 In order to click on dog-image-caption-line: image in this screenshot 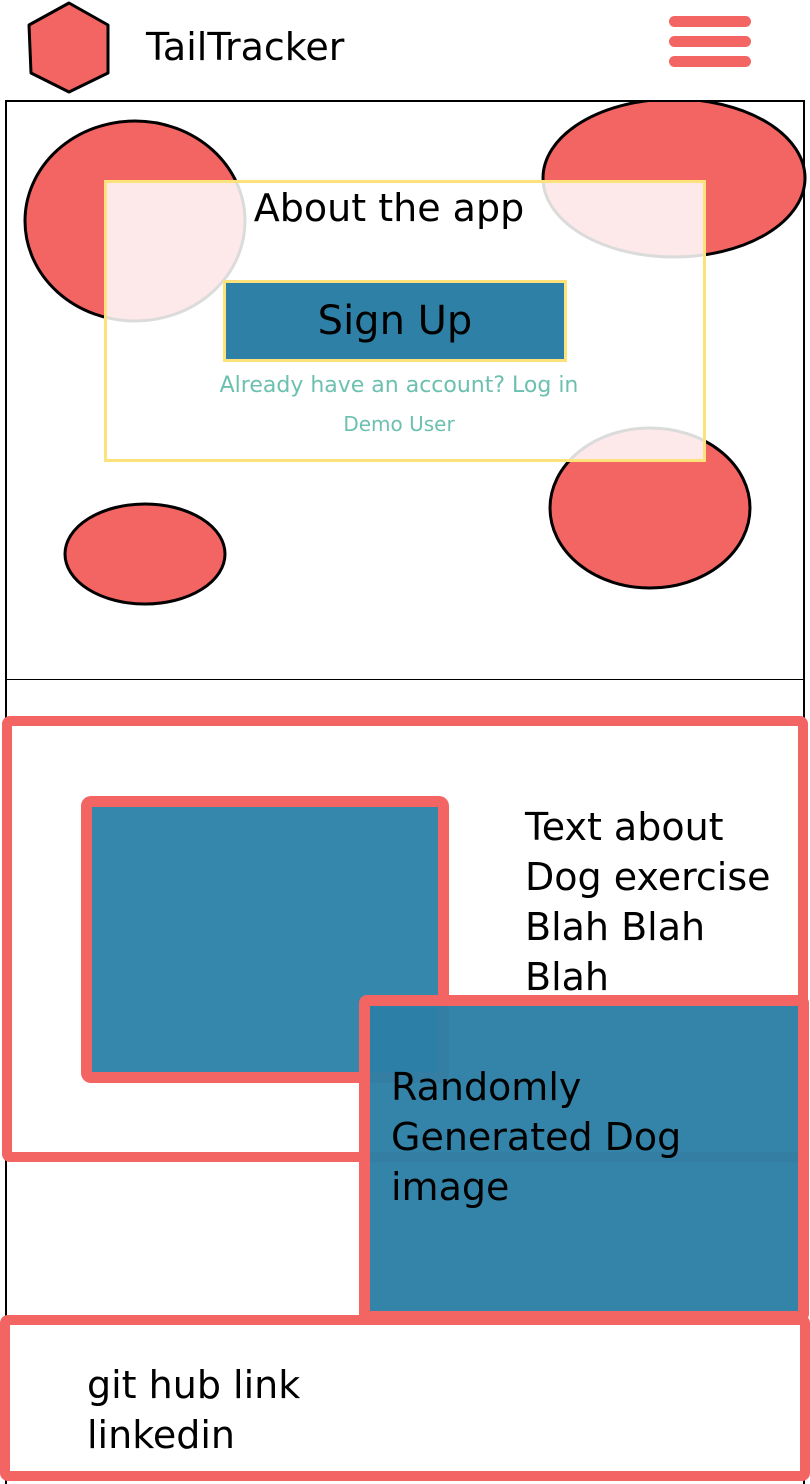, I will do `click(450, 1187)`.